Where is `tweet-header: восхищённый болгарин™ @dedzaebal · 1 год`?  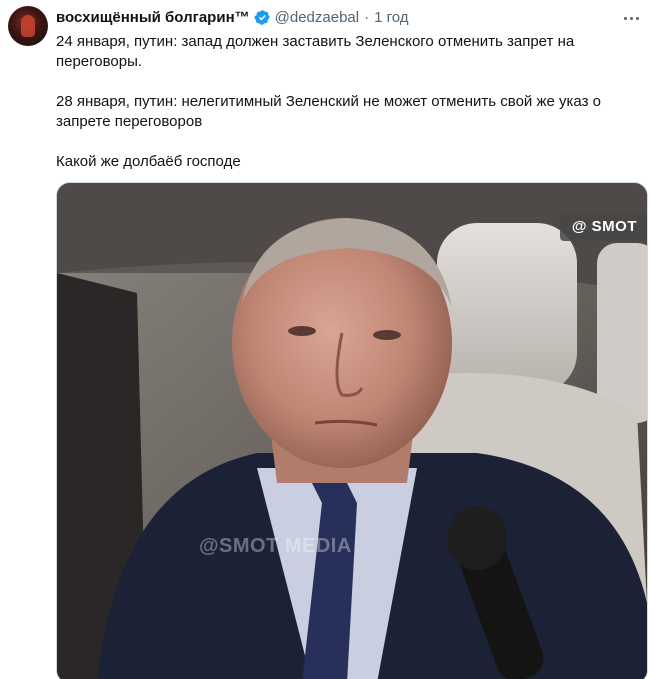 tweet-header: восхищённый болгарин™ @dedzaebal · 1 год is located at coordinates (232, 17).